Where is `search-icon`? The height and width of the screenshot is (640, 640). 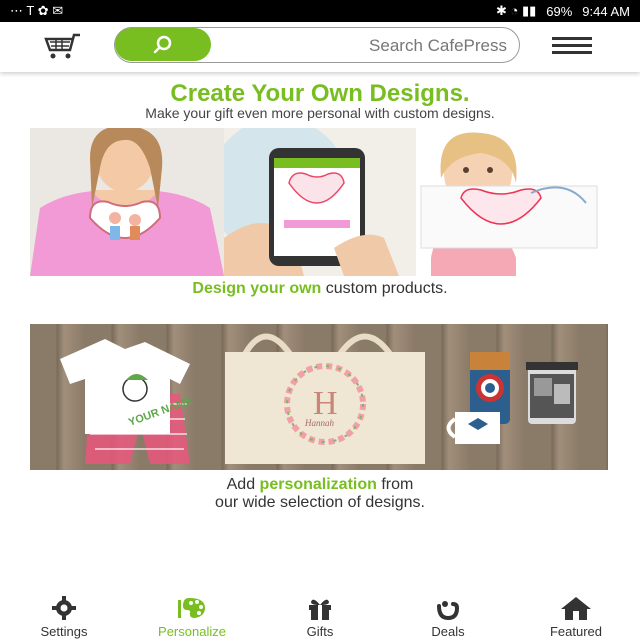 search-icon is located at coordinates (162, 44).